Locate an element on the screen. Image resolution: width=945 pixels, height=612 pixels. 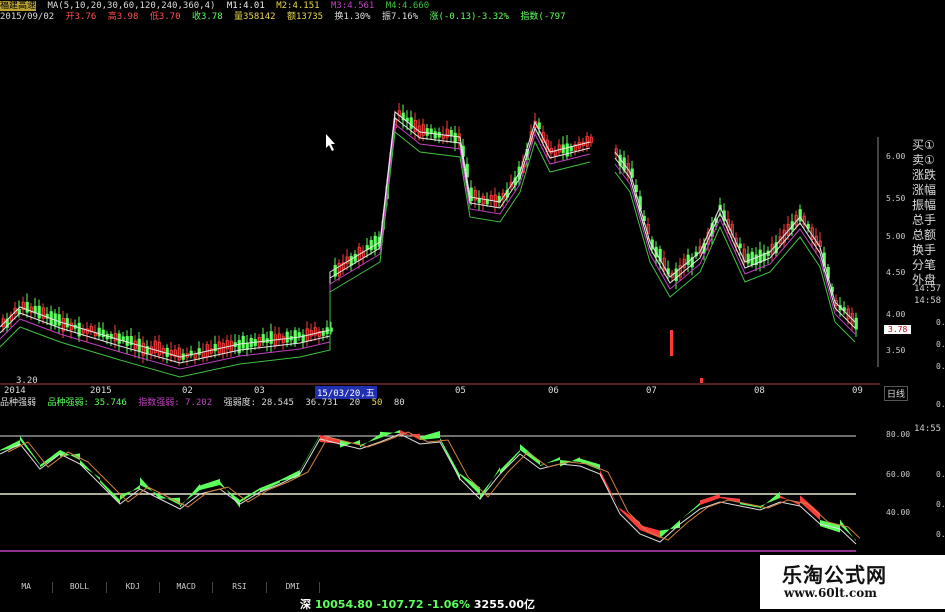
site-watermark: 乐淘公式网 www.60lt.com is located at coordinates (852, 582).